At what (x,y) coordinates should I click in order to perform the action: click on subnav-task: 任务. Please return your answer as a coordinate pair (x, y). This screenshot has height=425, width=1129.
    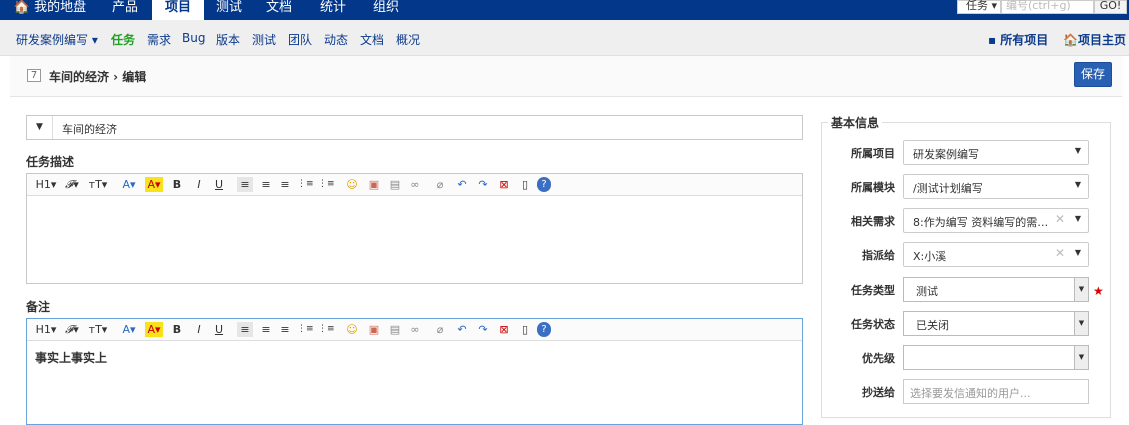
    Looking at the image, I should click on (123, 39).